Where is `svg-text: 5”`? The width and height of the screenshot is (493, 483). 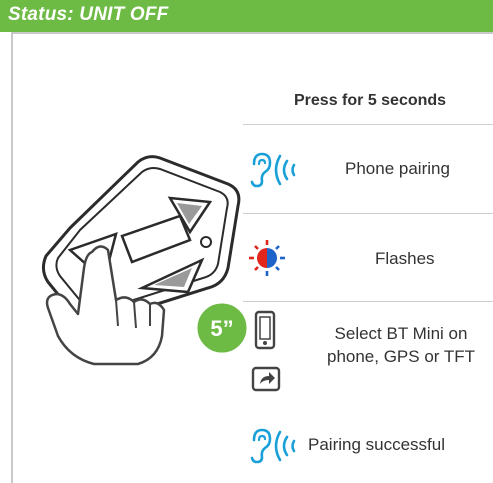
svg-text: 5” is located at coordinates (221, 328).